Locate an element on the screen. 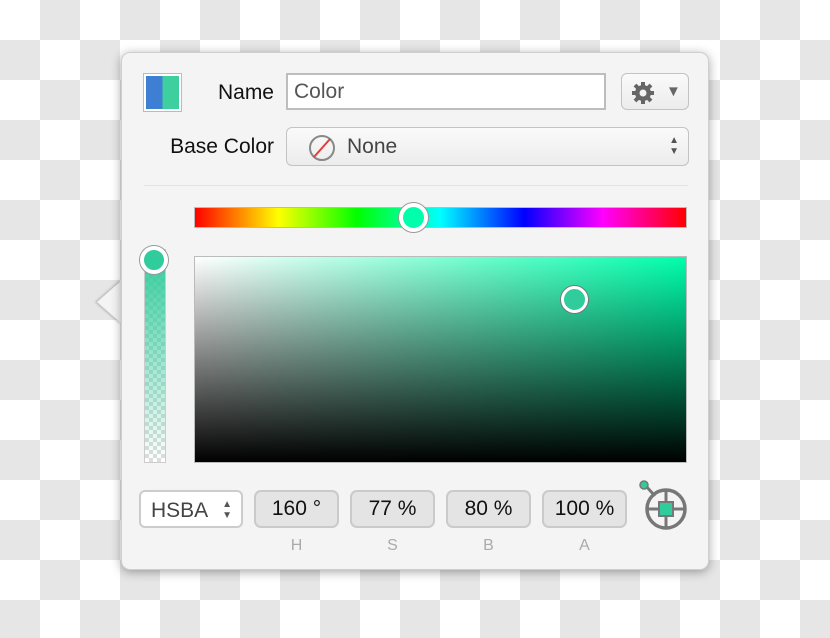 The image size is (830, 638). hue-slider is located at coordinates (440, 217).